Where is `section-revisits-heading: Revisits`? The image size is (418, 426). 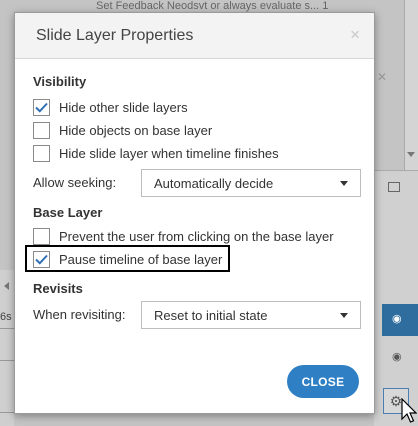
section-revisits-heading: Revisits is located at coordinates (58, 288).